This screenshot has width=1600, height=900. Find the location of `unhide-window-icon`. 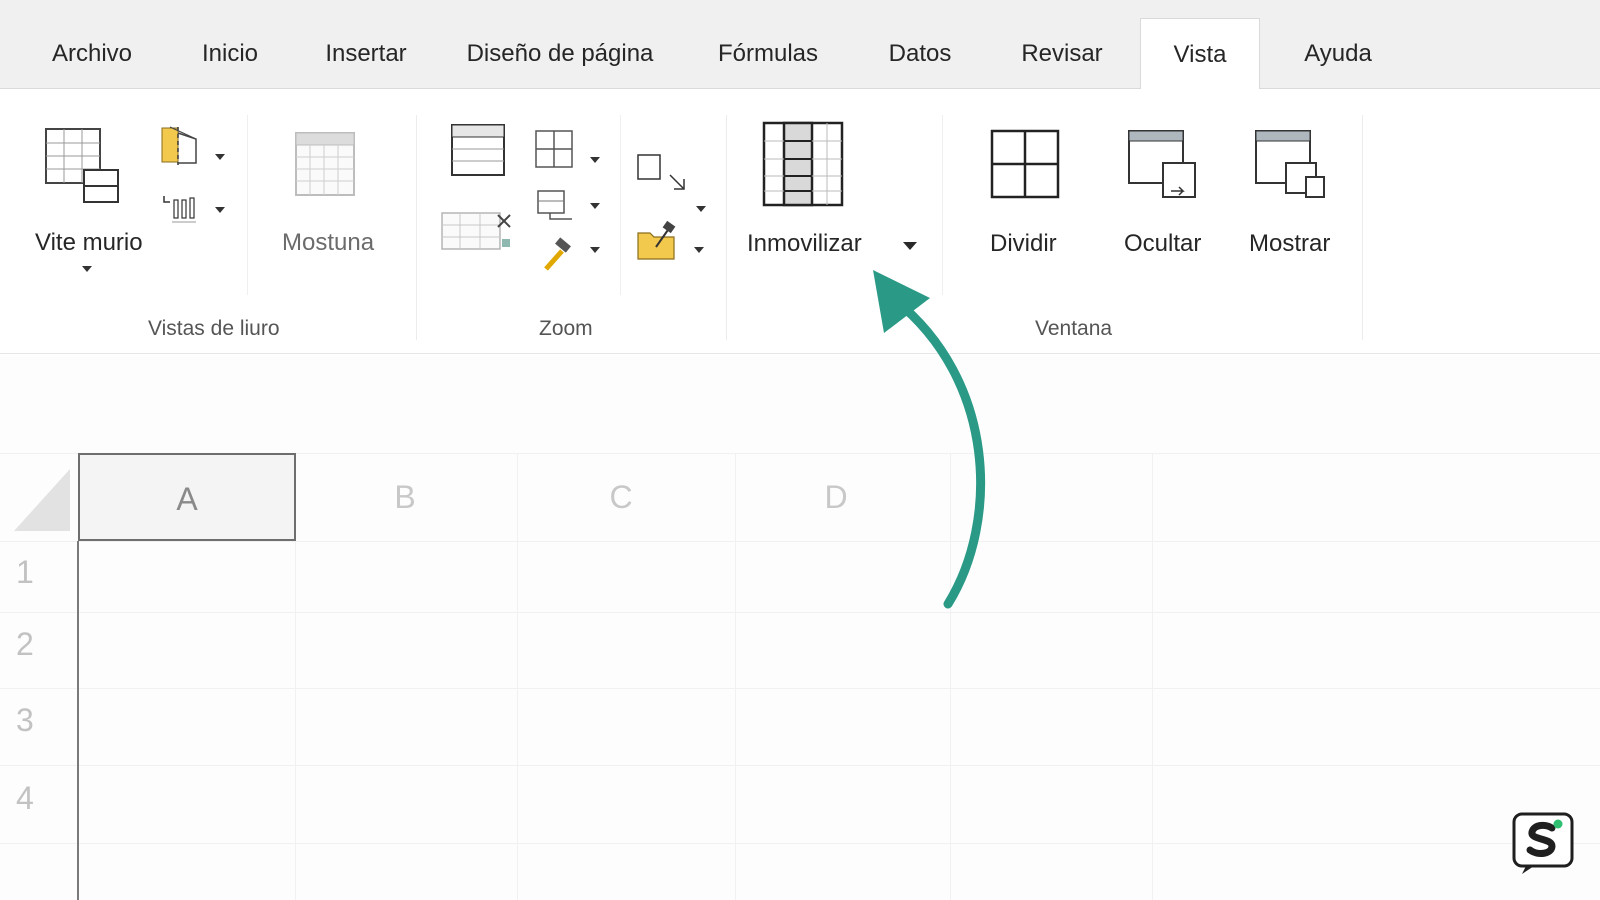

unhide-window-icon is located at coordinates (1290, 164).